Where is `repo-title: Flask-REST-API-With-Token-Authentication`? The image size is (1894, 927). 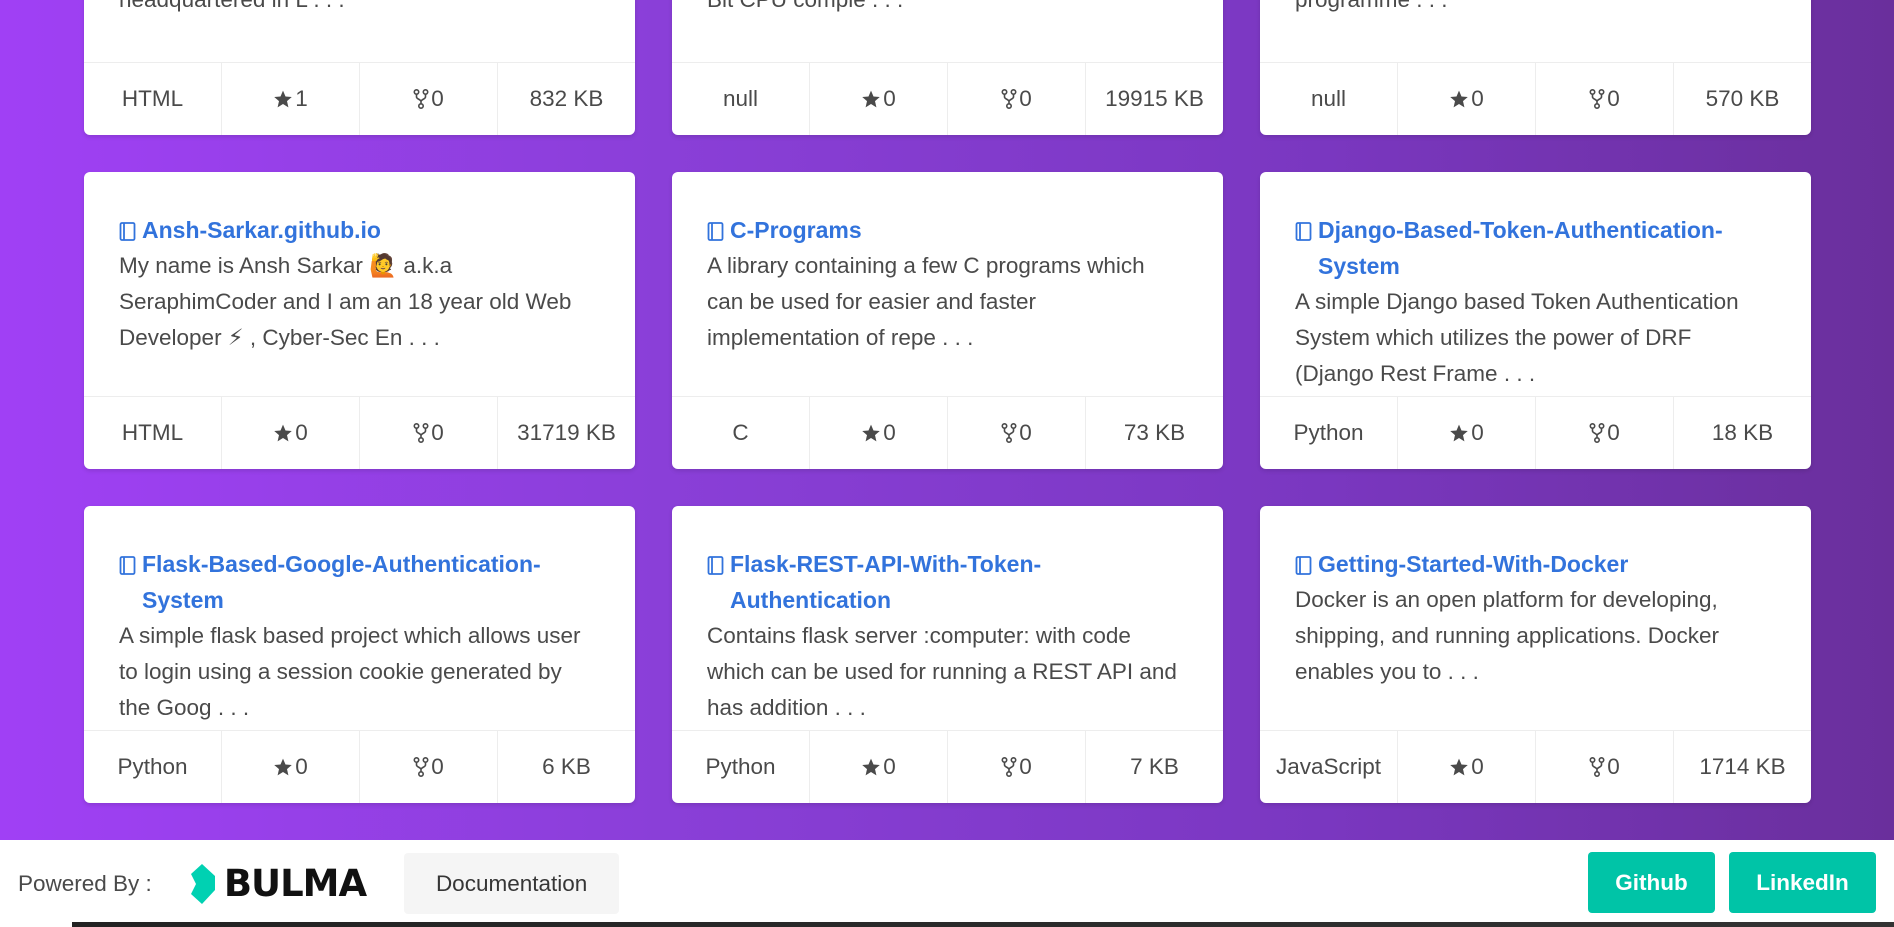 repo-title: Flask-REST-API-With-Token-Authentication is located at coordinates (886, 582).